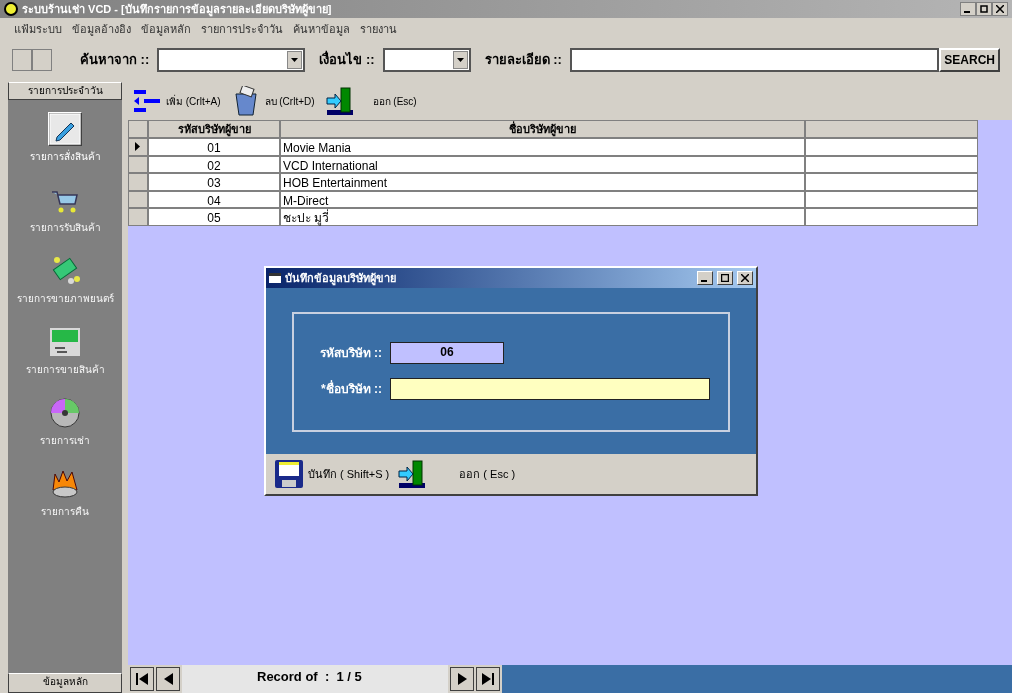 The width and height of the screenshot is (1012, 693). I want to click on sidebar-item: รายการรับสินค้า, so click(65, 209).